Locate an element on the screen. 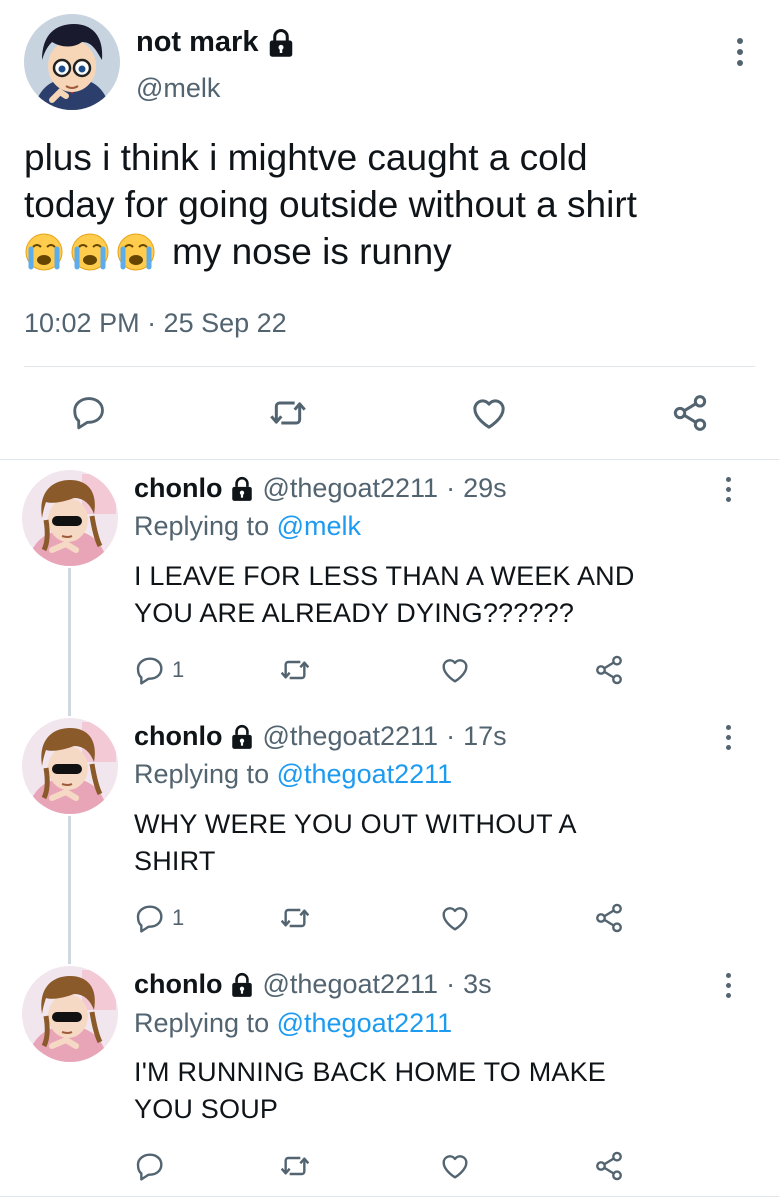  tweet-text-line: today for going outside without a shirt is located at coordinates (330, 204).